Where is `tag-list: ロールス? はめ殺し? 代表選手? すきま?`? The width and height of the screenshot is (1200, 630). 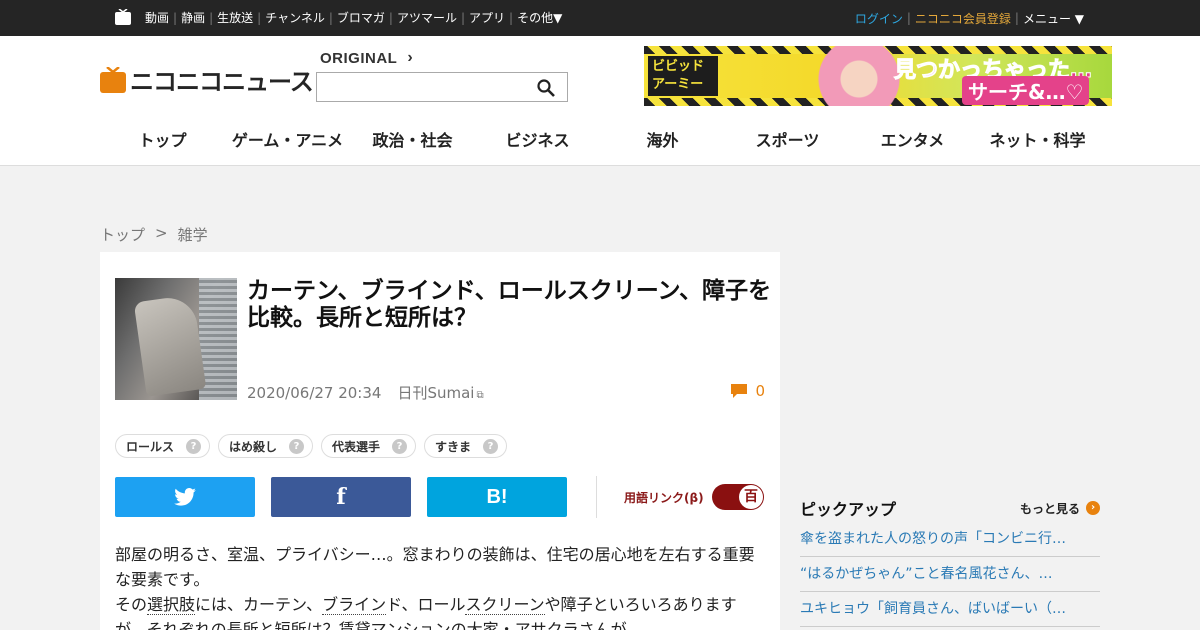
tag-list: ロールス? はめ殺し? 代表選手? すきま? is located at coordinates (311, 446).